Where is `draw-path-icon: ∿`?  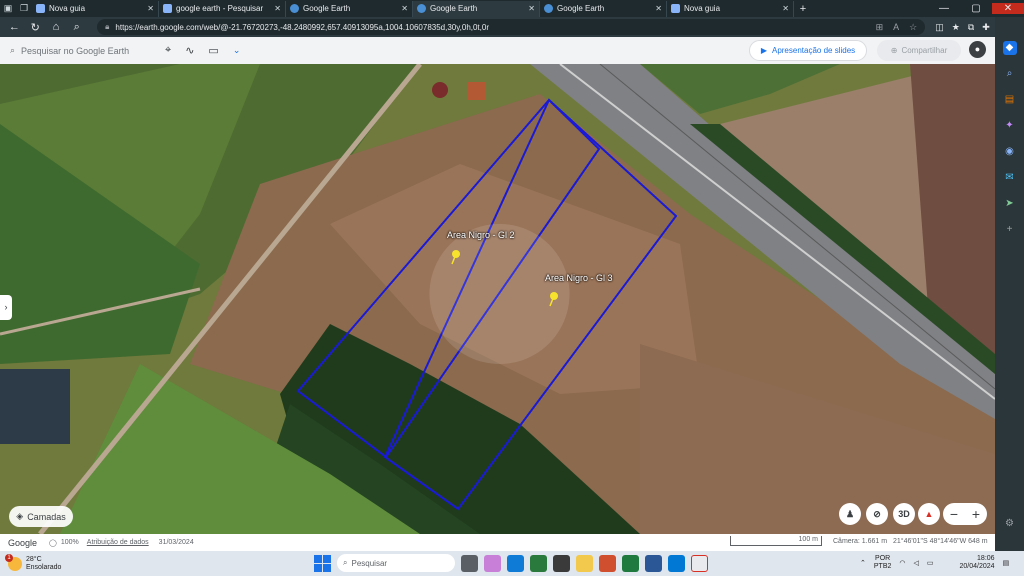
draw-path-icon: ∿ is located at coordinates (189, 50).